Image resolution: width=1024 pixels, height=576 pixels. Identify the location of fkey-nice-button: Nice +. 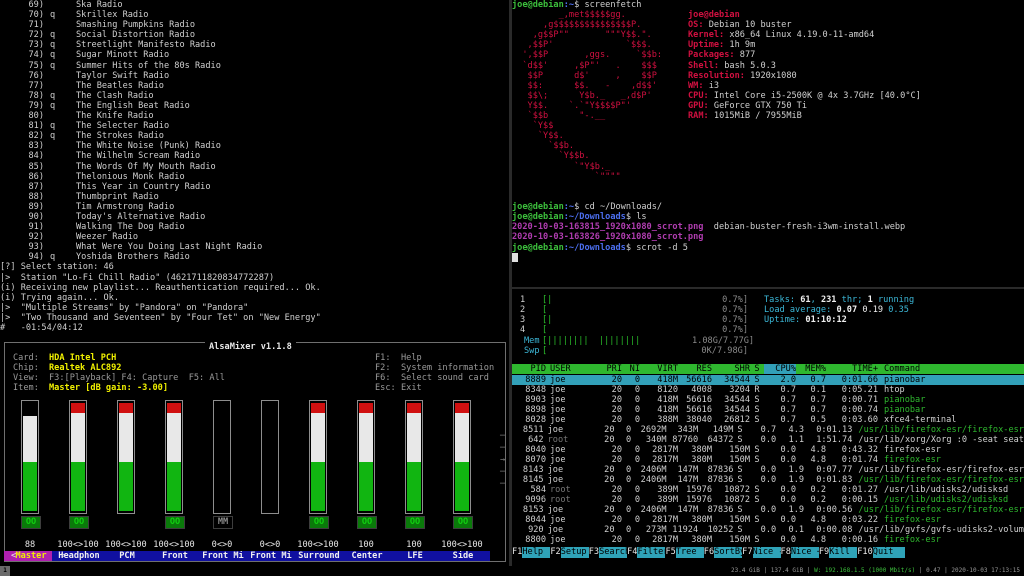
(804, 552).